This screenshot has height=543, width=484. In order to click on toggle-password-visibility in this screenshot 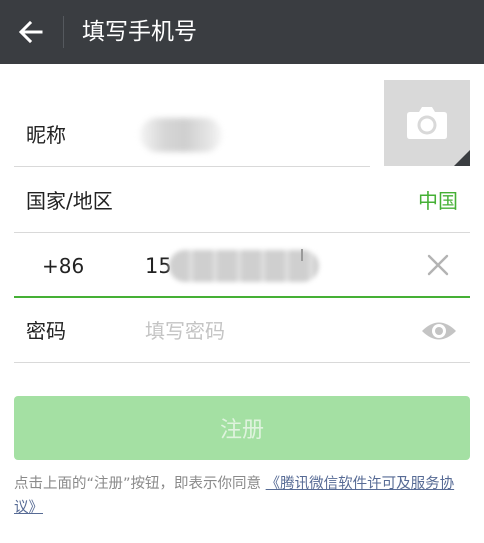, I will do `click(439, 331)`.